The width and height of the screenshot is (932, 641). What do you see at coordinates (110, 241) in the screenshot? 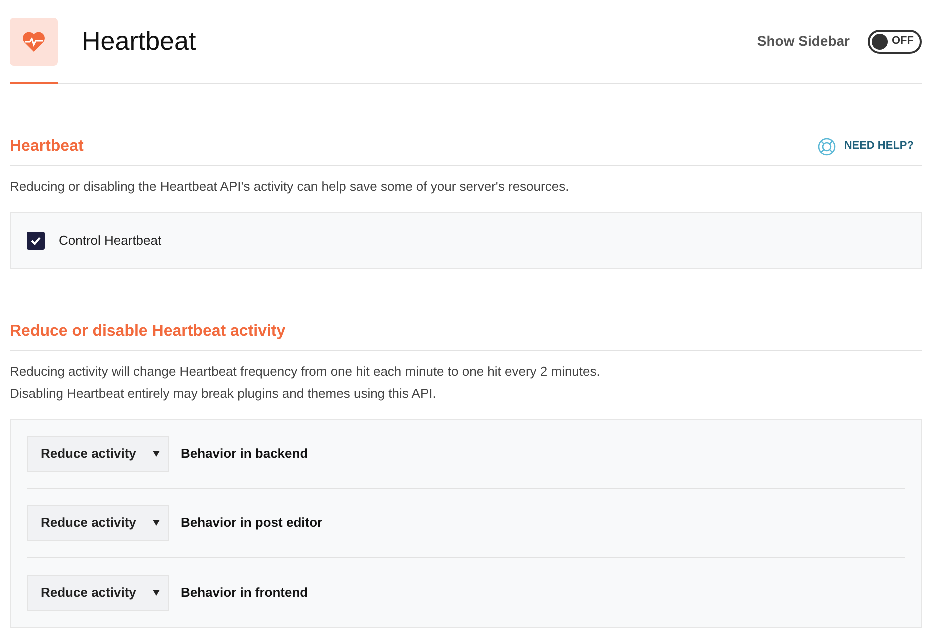
I see `checkbox-label: Control Heartbeat` at bounding box center [110, 241].